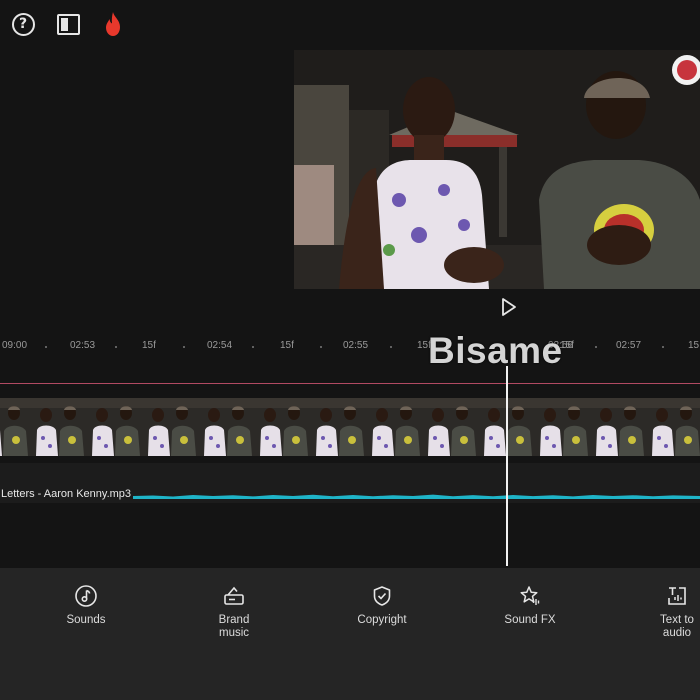 The height and width of the screenshot is (700, 700). What do you see at coordinates (86, 596) in the screenshot?
I see `music-note-icon` at bounding box center [86, 596].